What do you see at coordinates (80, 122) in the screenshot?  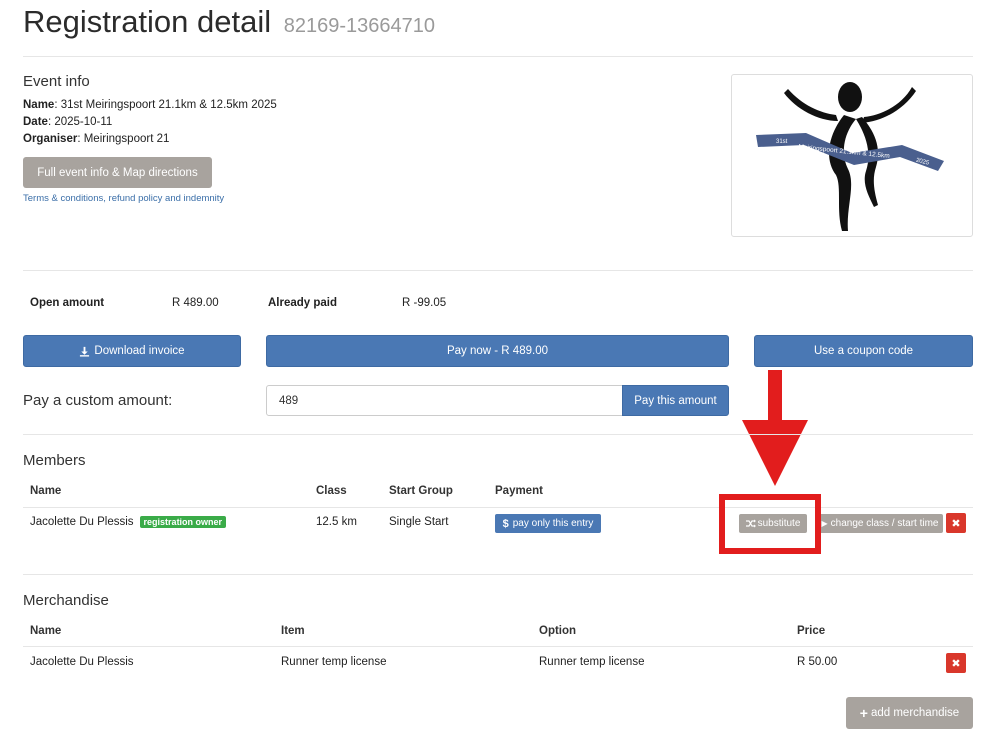 I see `event-date-value: : 2025-10-11` at bounding box center [80, 122].